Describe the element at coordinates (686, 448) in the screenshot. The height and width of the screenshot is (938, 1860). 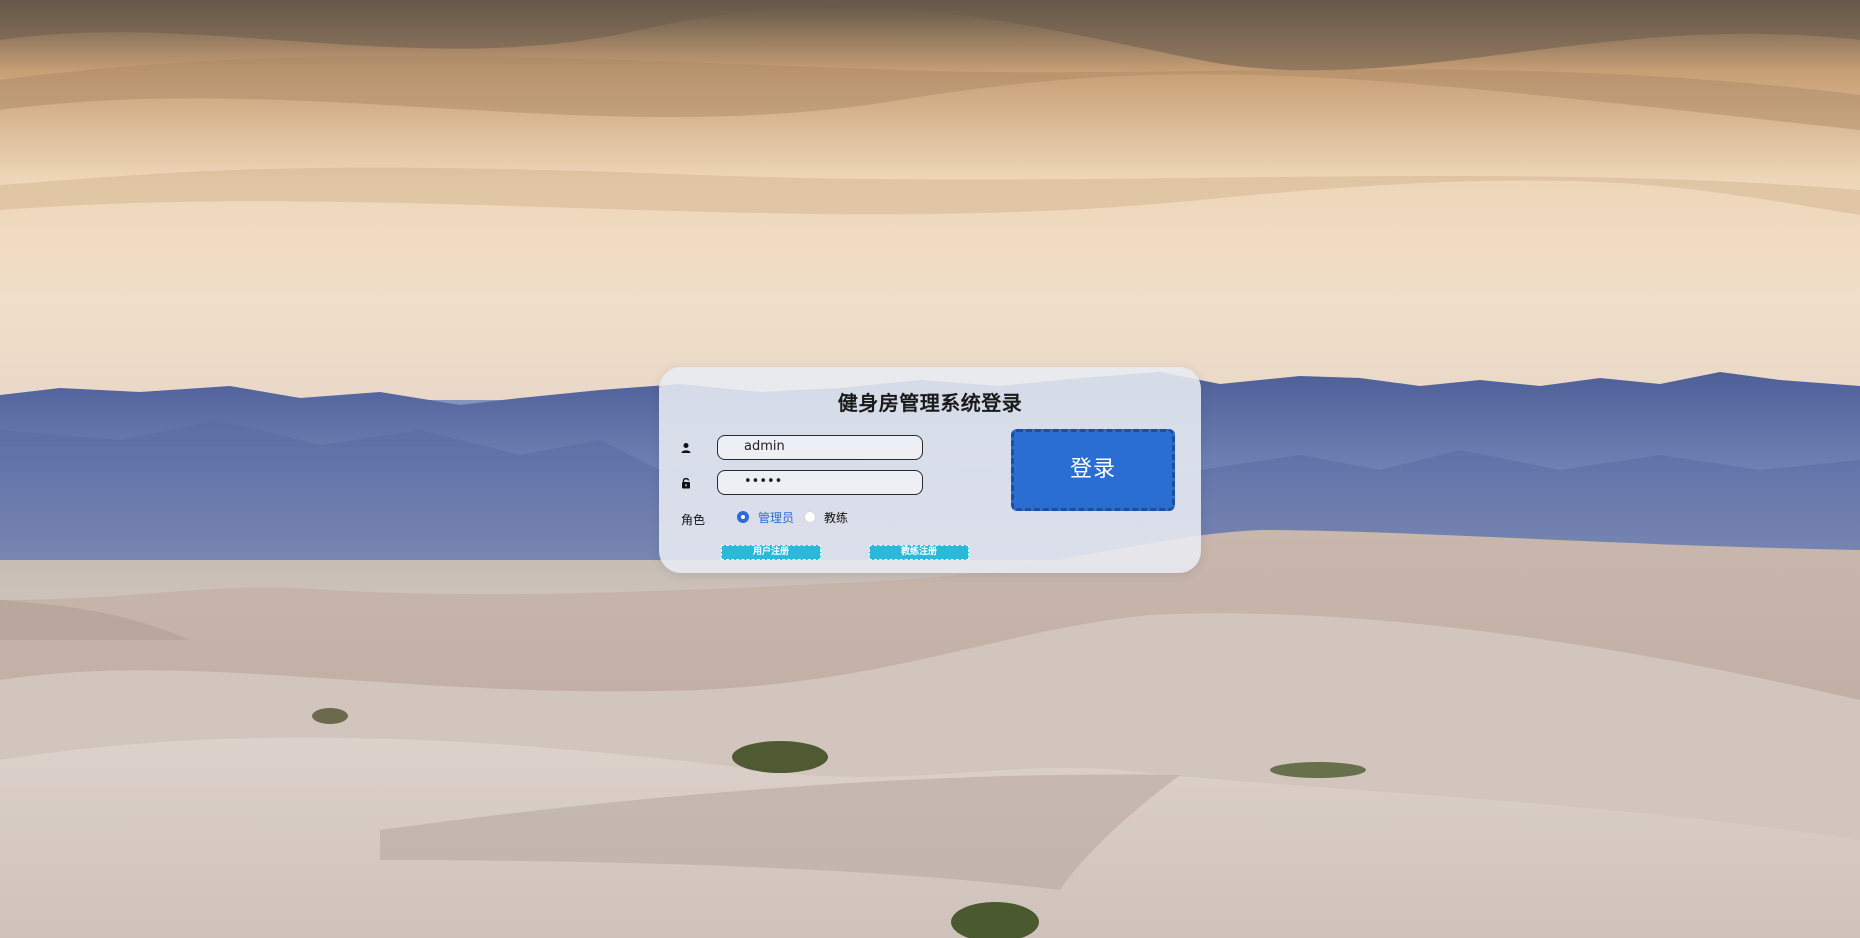
I see `user-icon` at that location.